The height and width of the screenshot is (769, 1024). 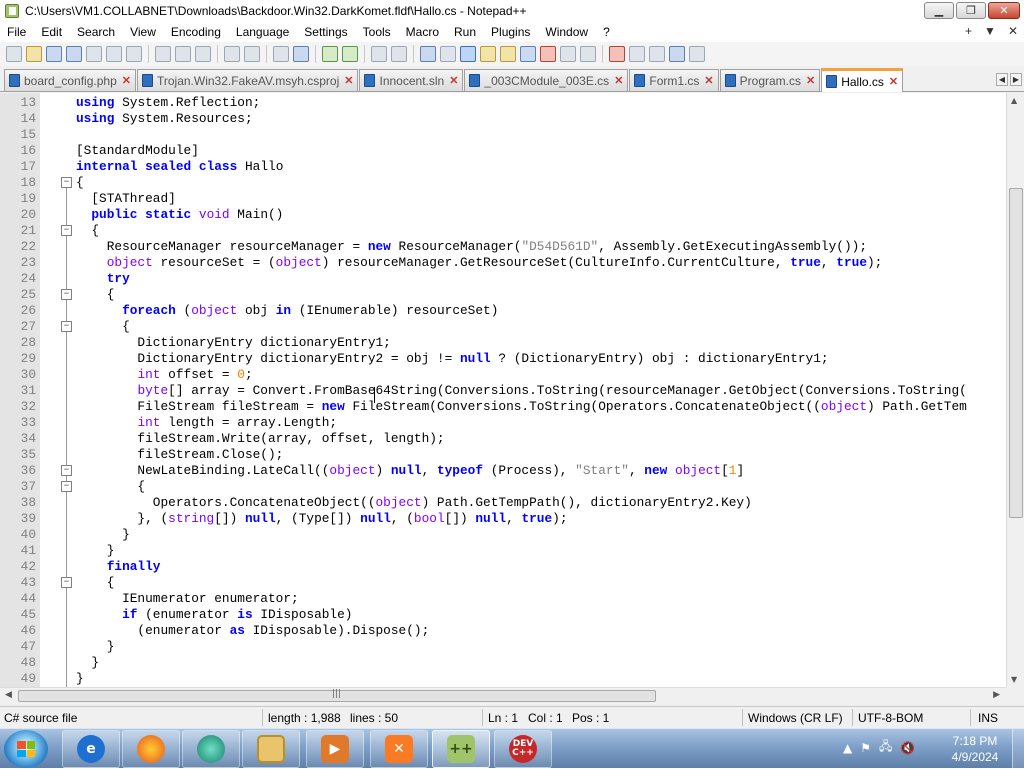 I want to click on sync-horizontal-icon, so click(x=399, y=54).